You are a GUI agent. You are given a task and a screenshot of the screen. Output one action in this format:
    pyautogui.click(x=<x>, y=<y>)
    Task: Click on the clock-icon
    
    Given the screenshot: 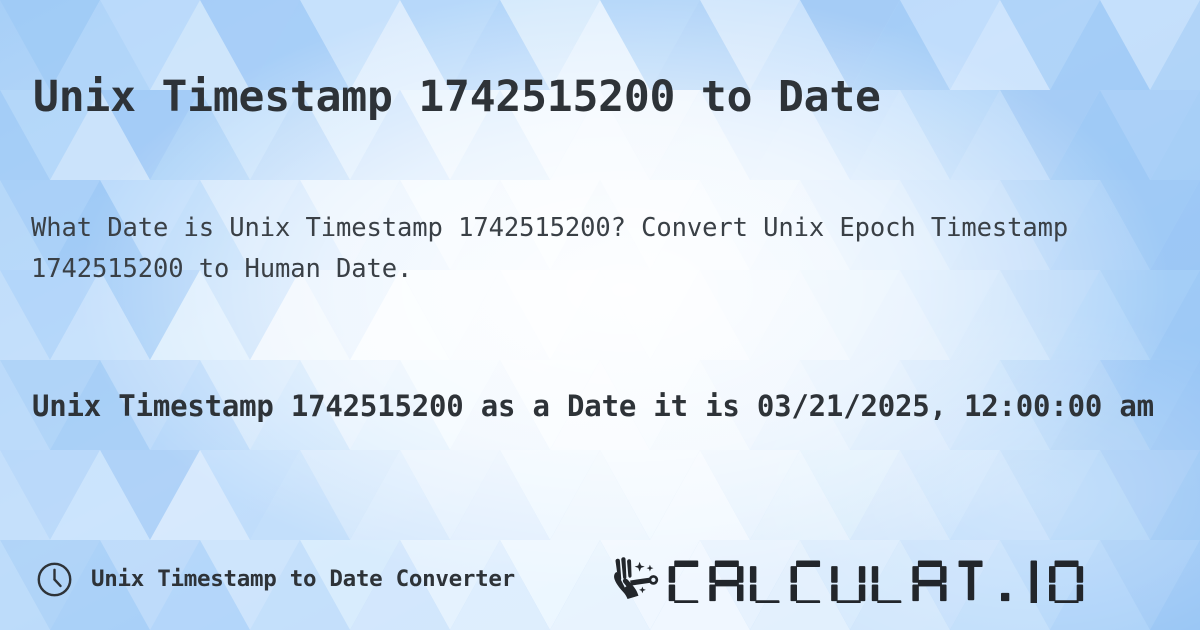 What is the action you would take?
    pyautogui.click(x=54, y=579)
    